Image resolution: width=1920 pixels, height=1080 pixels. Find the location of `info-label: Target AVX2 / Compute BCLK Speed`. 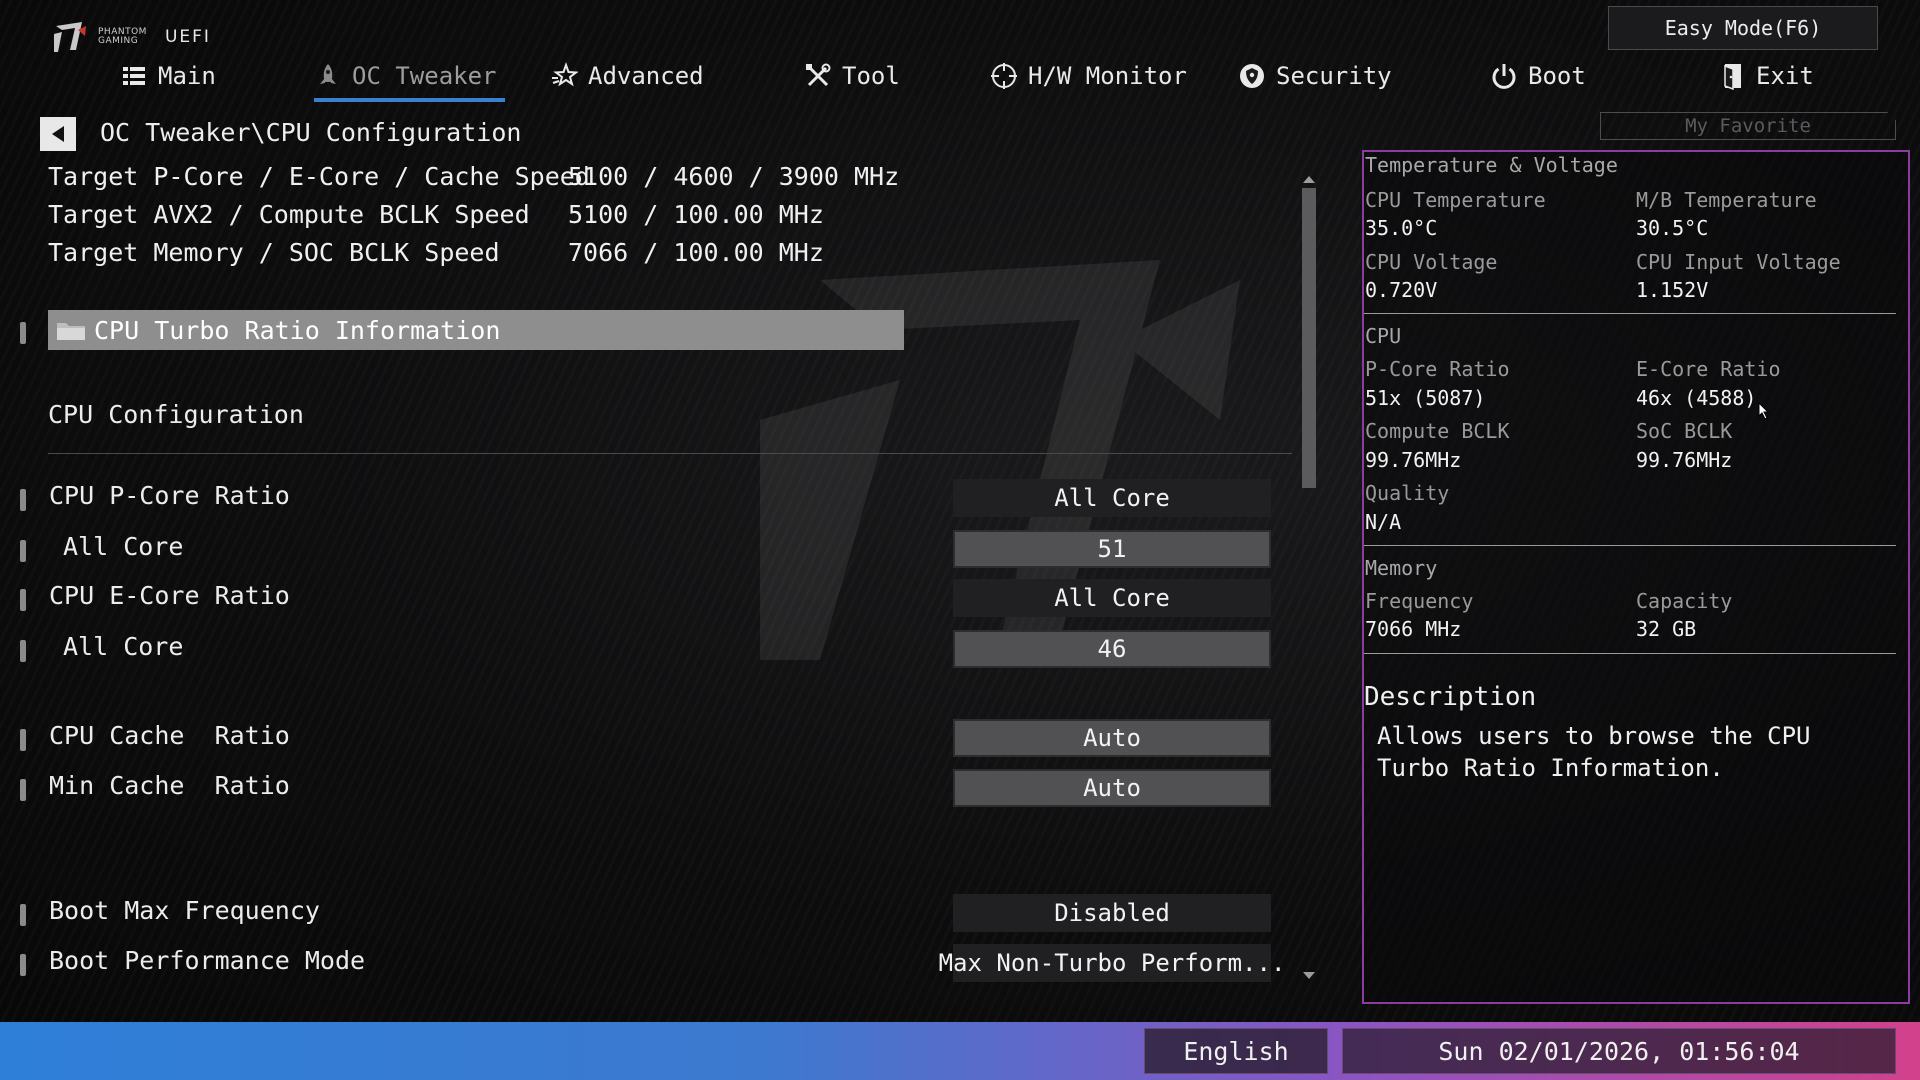

info-label: Target AVX2 / Compute BCLK Speed is located at coordinates (289, 214).